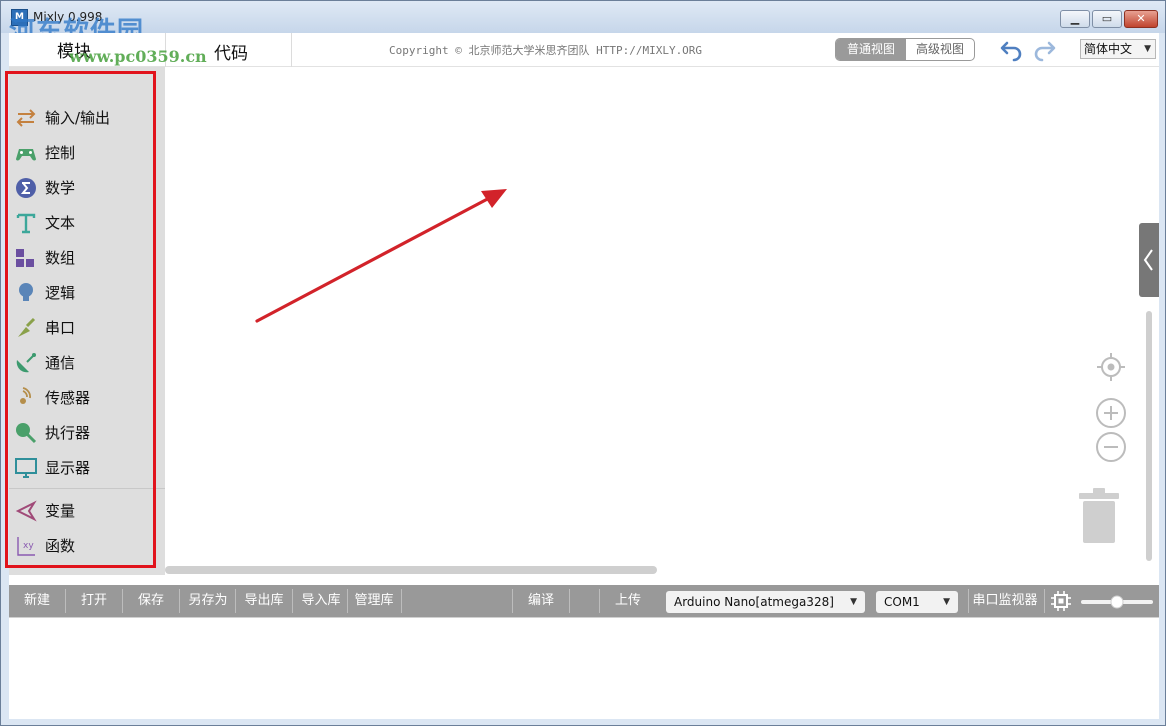  Describe the element at coordinates (321, 601) in the screenshot. I see `import-lib-button: 导入库` at that location.